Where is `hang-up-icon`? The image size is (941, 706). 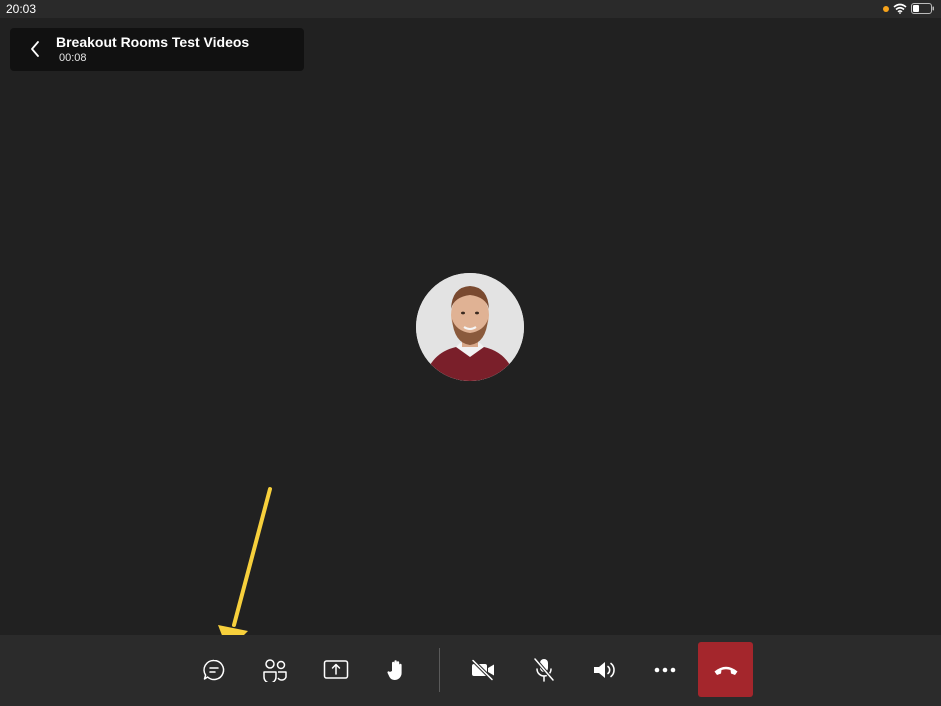
hang-up-icon is located at coordinates (725, 670).